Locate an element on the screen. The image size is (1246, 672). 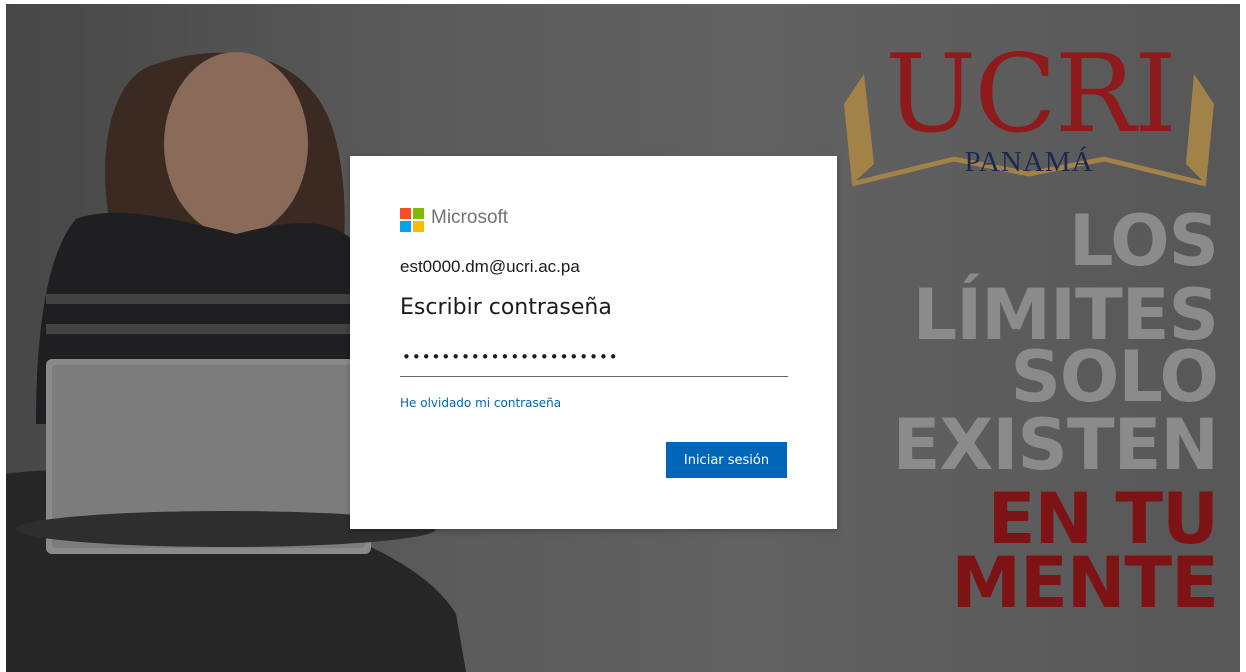
microsoft-logo-icon is located at coordinates (412, 220).